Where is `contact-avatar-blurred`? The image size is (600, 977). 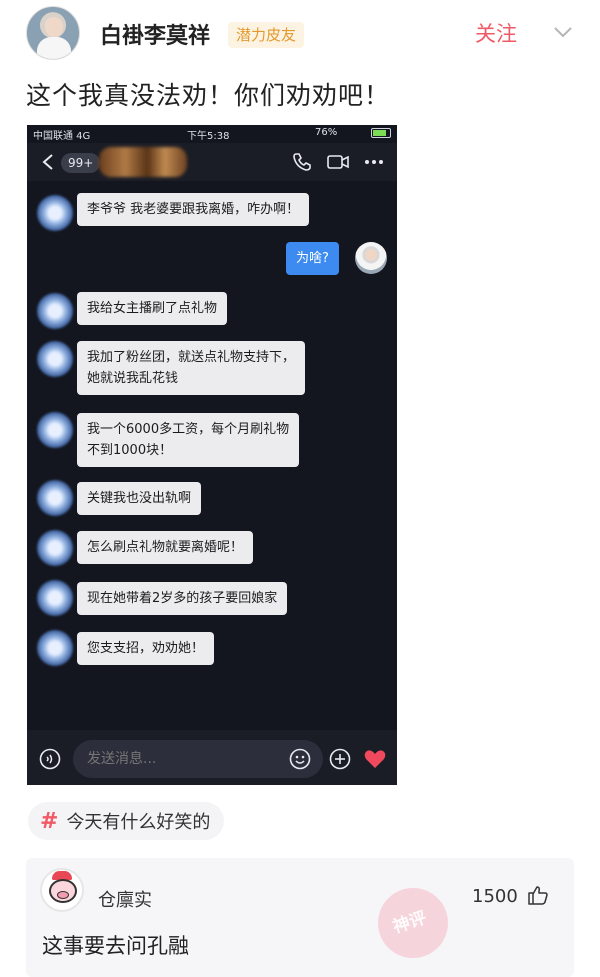 contact-avatar-blurred is located at coordinates (143, 162).